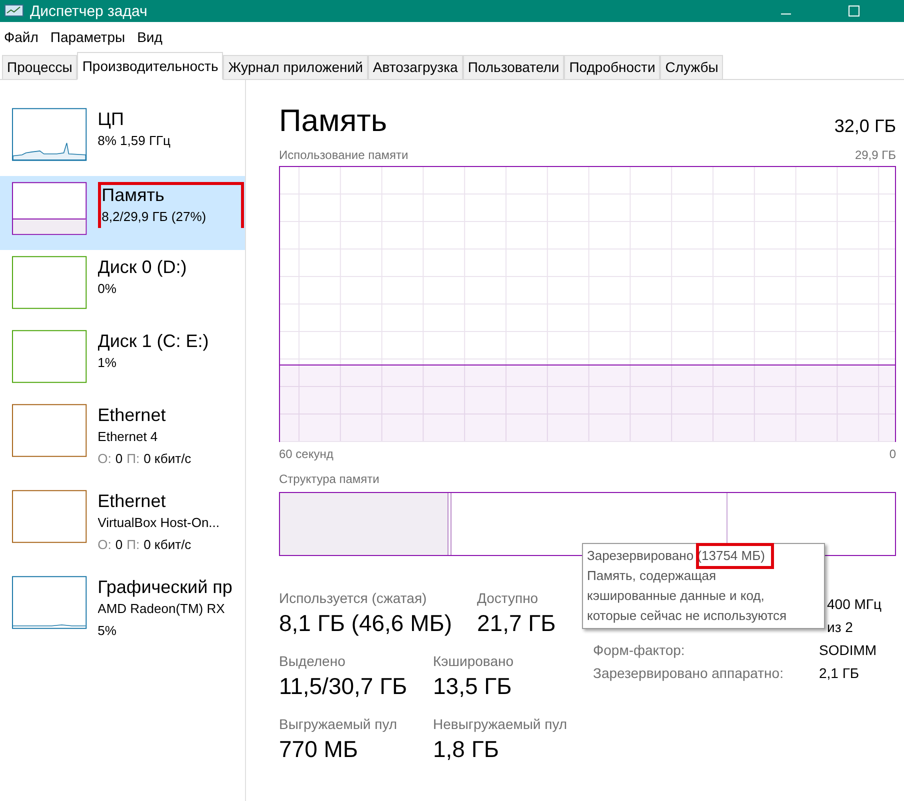 The image size is (904, 801). What do you see at coordinates (111, 119) in the screenshot?
I see `item-title: ЦП` at bounding box center [111, 119].